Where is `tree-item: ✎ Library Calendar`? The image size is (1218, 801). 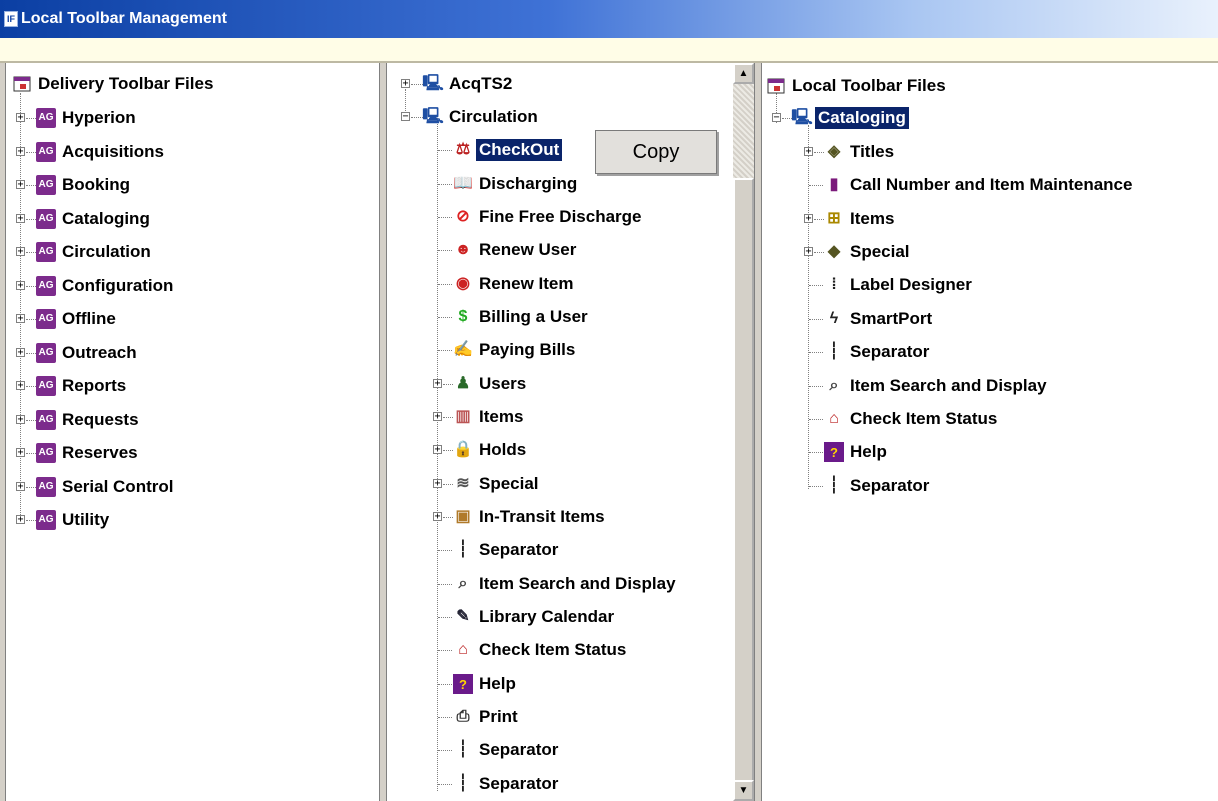
tree-item: ✎ Library Calendar is located at coordinates (502, 617).